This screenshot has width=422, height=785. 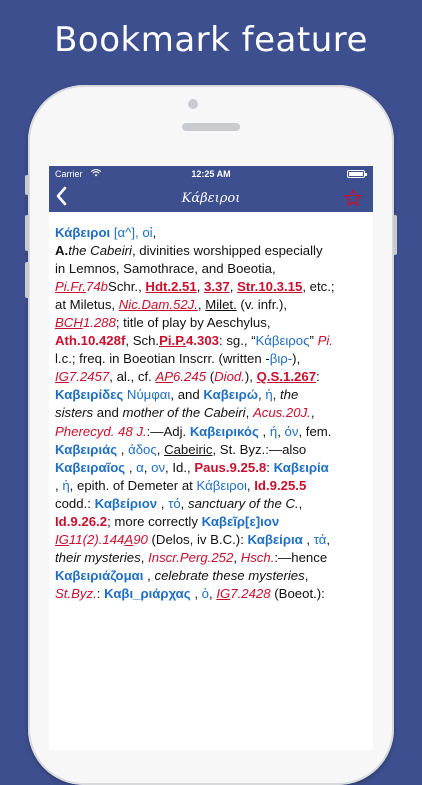 What do you see at coordinates (27, 233) in the screenshot?
I see `volume-up-button` at bounding box center [27, 233].